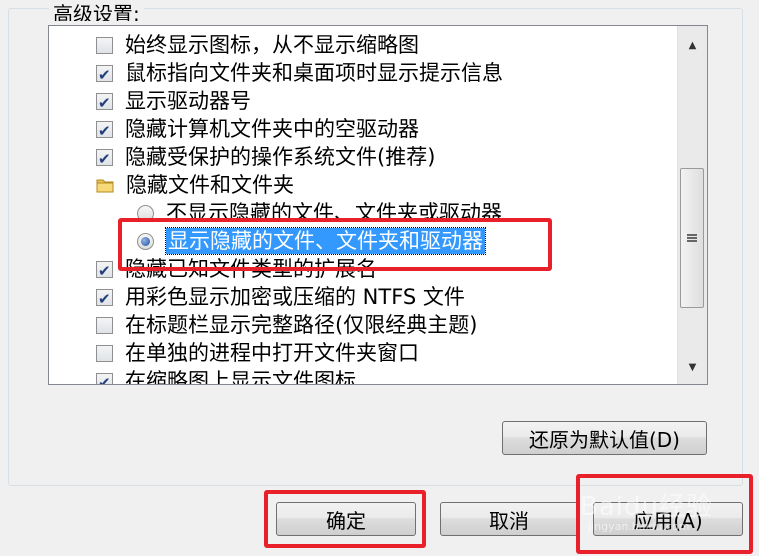 The width and height of the screenshot is (759, 556). I want to click on list-item-label: 在缩略图上显示文件图标, so click(240, 376).